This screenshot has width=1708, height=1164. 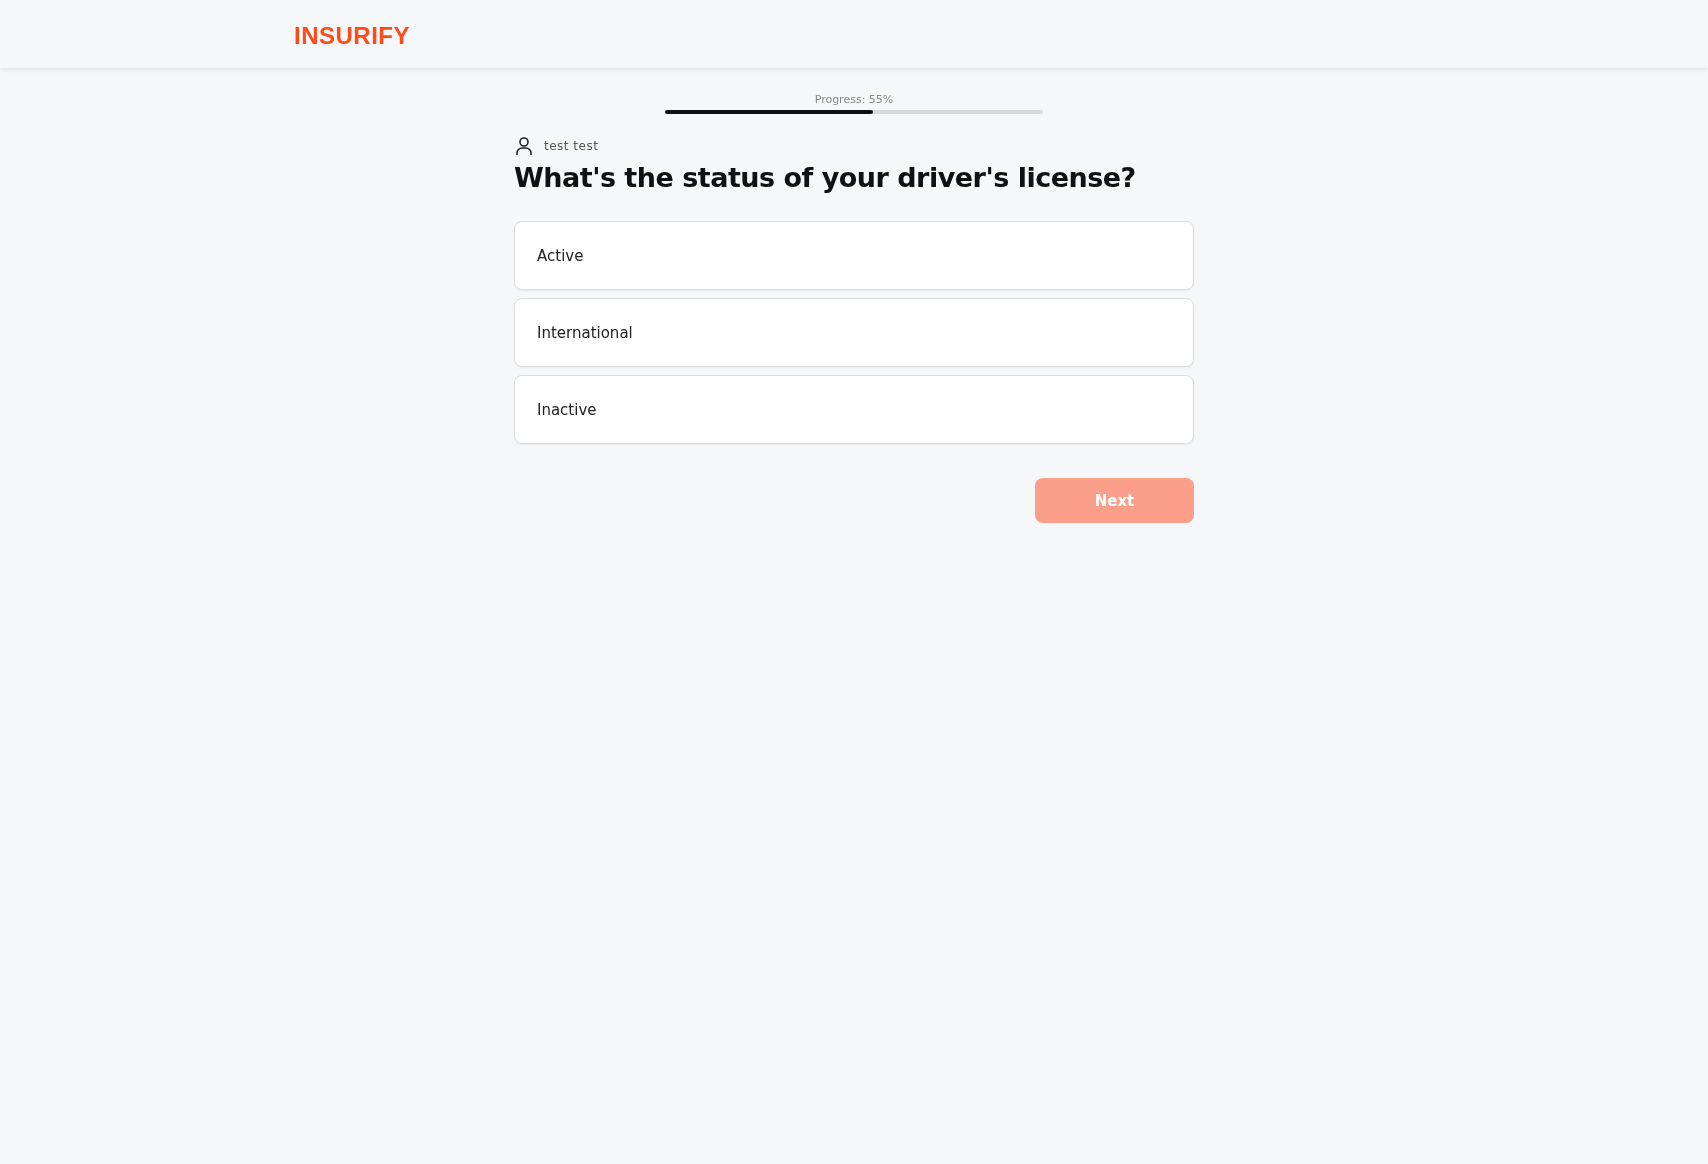 What do you see at coordinates (571, 146) in the screenshot?
I see `user-name: test test` at bounding box center [571, 146].